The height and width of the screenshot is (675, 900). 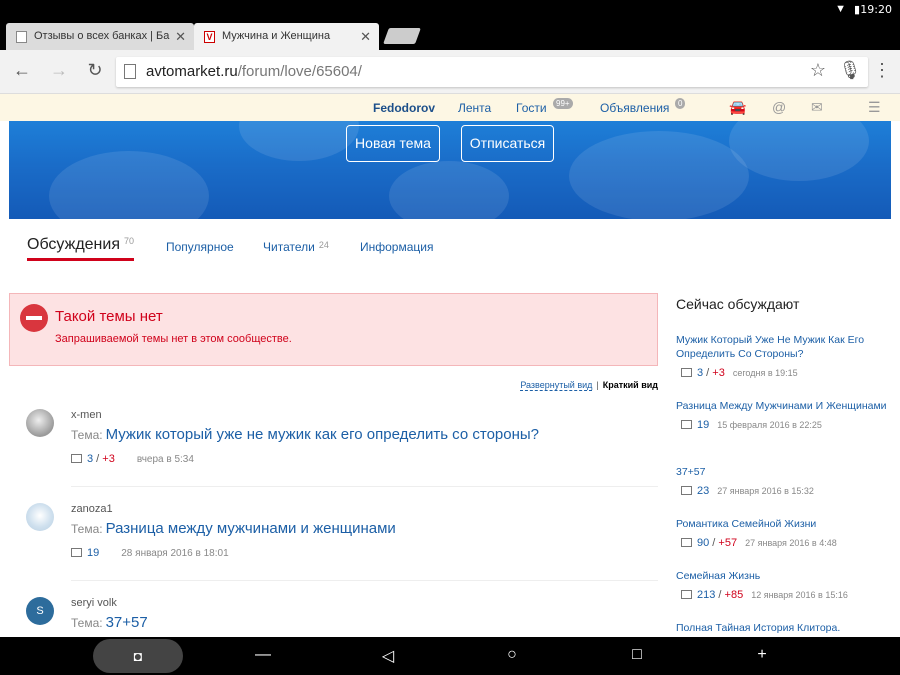 I want to click on tab-info: Информация, so click(x=396, y=247).